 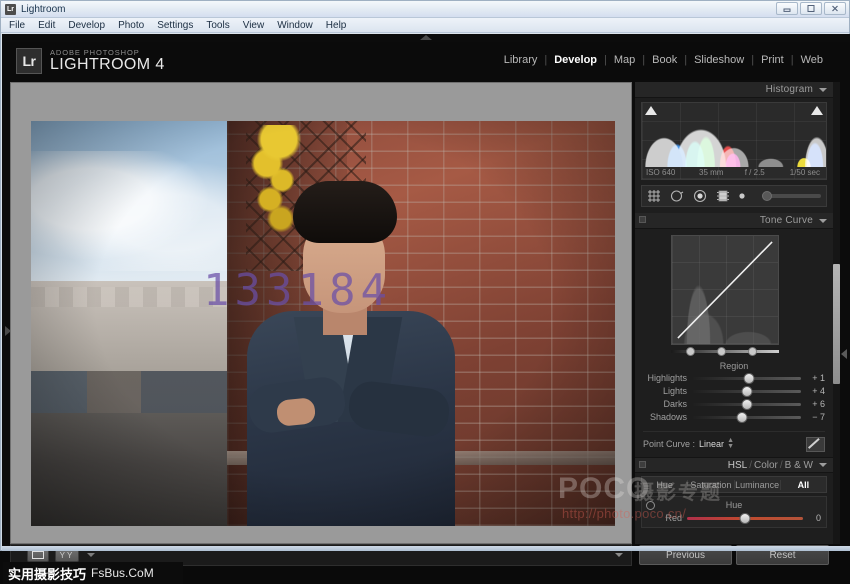 I want to click on tone-curve-line, so click(x=725, y=290).